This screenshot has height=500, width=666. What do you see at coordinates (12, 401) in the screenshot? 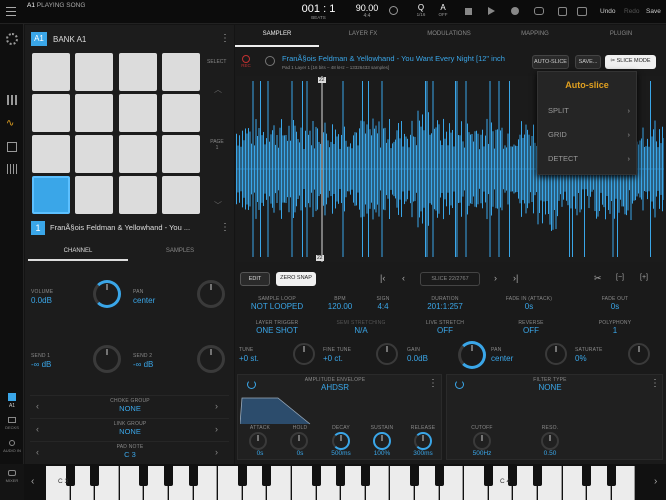
I see `sidebar-a1: A1` at bounding box center [12, 401].